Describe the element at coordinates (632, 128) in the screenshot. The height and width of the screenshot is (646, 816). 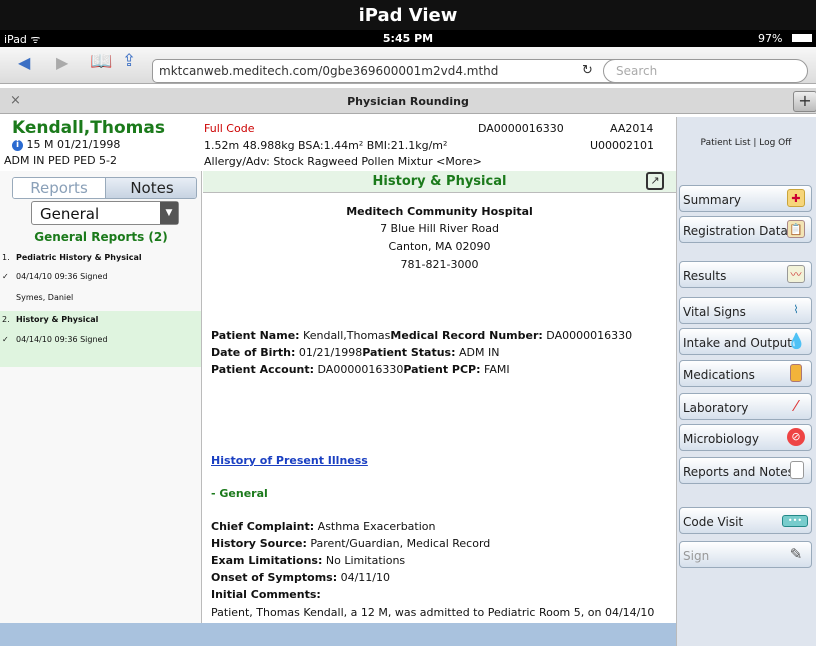
I see `aa-code: AA2014` at that location.